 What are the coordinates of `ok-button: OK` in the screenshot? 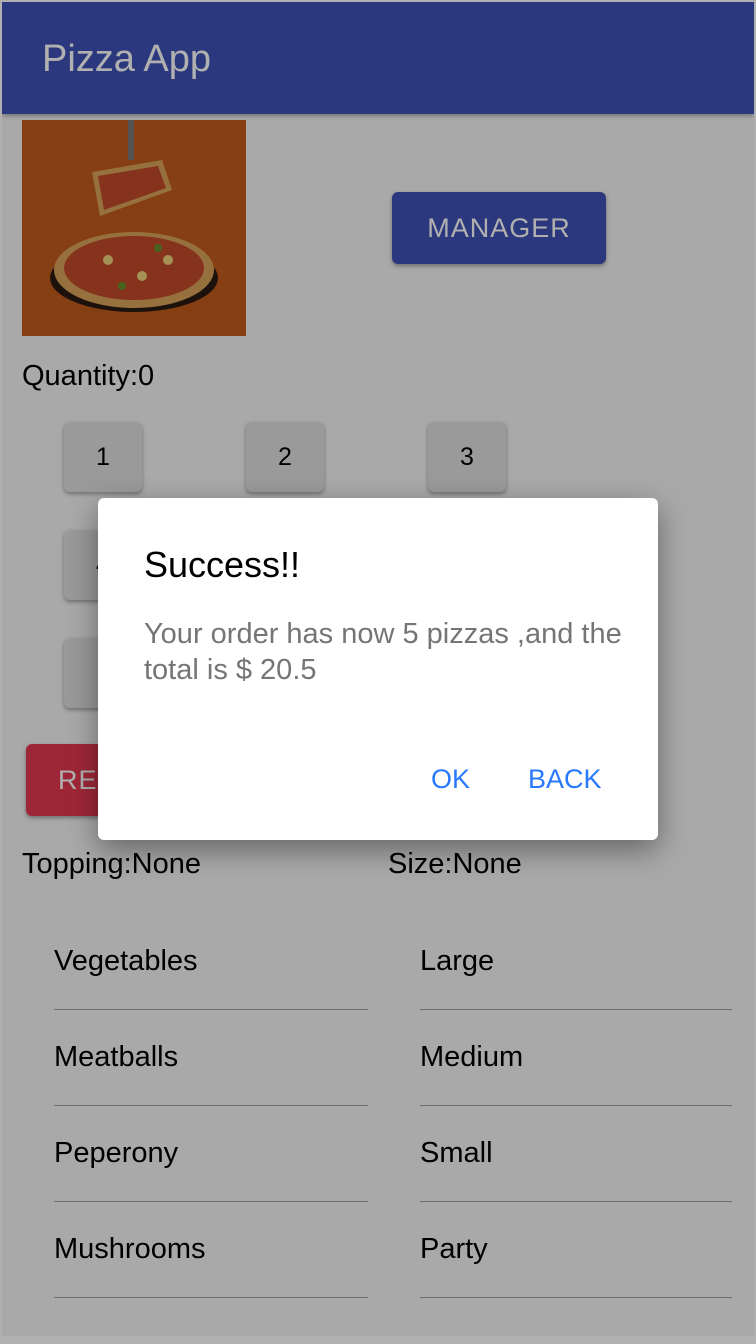 It's located at (450, 779).